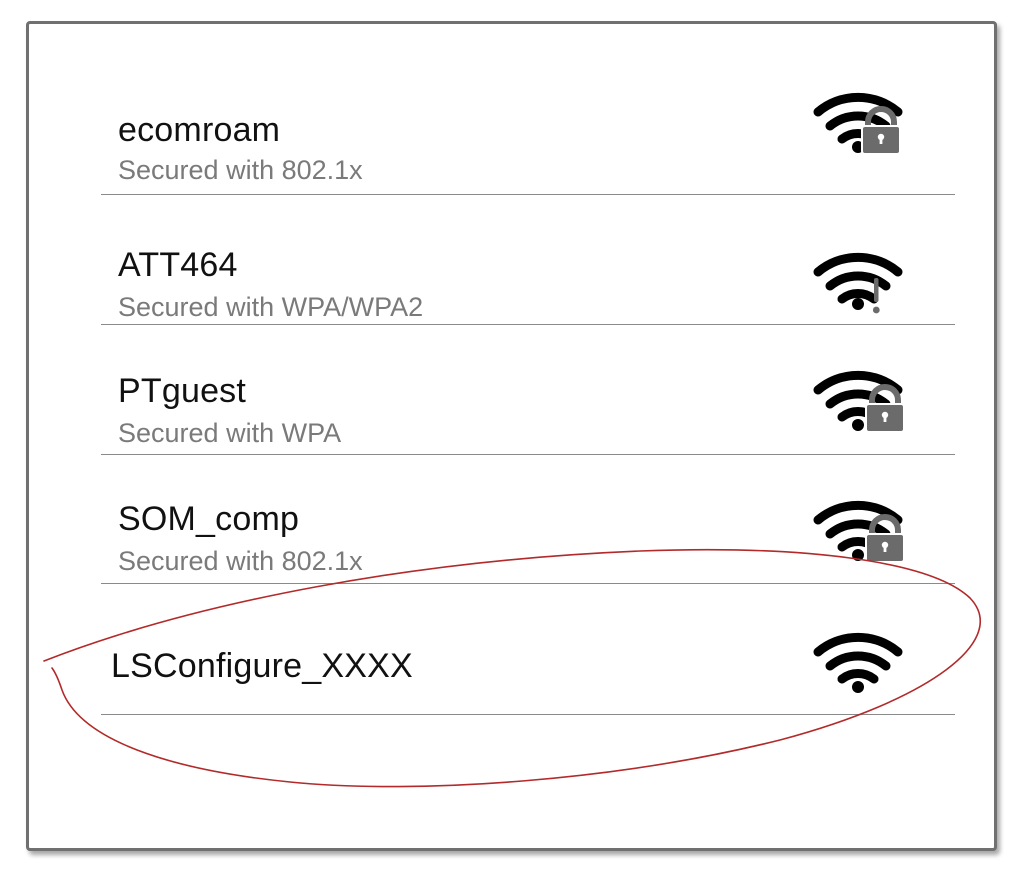  Describe the element at coordinates (209, 519) in the screenshot. I see `network-name: SOM_comp` at that location.